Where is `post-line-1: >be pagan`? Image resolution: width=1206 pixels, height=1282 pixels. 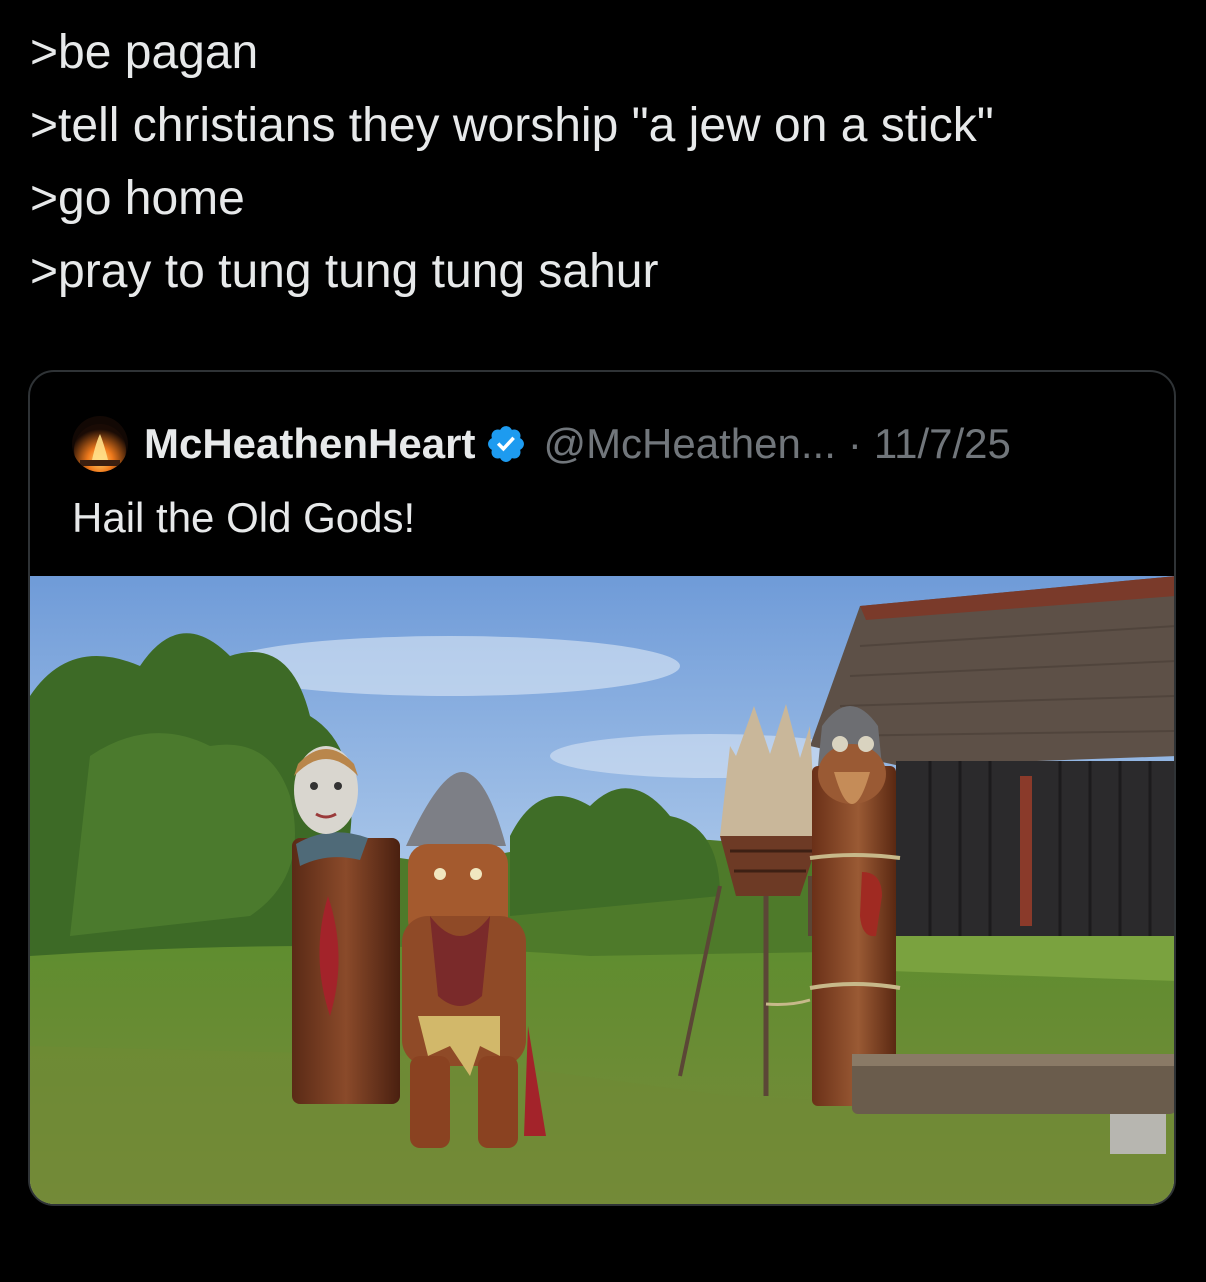
post-line-1: >be pagan is located at coordinates (144, 52).